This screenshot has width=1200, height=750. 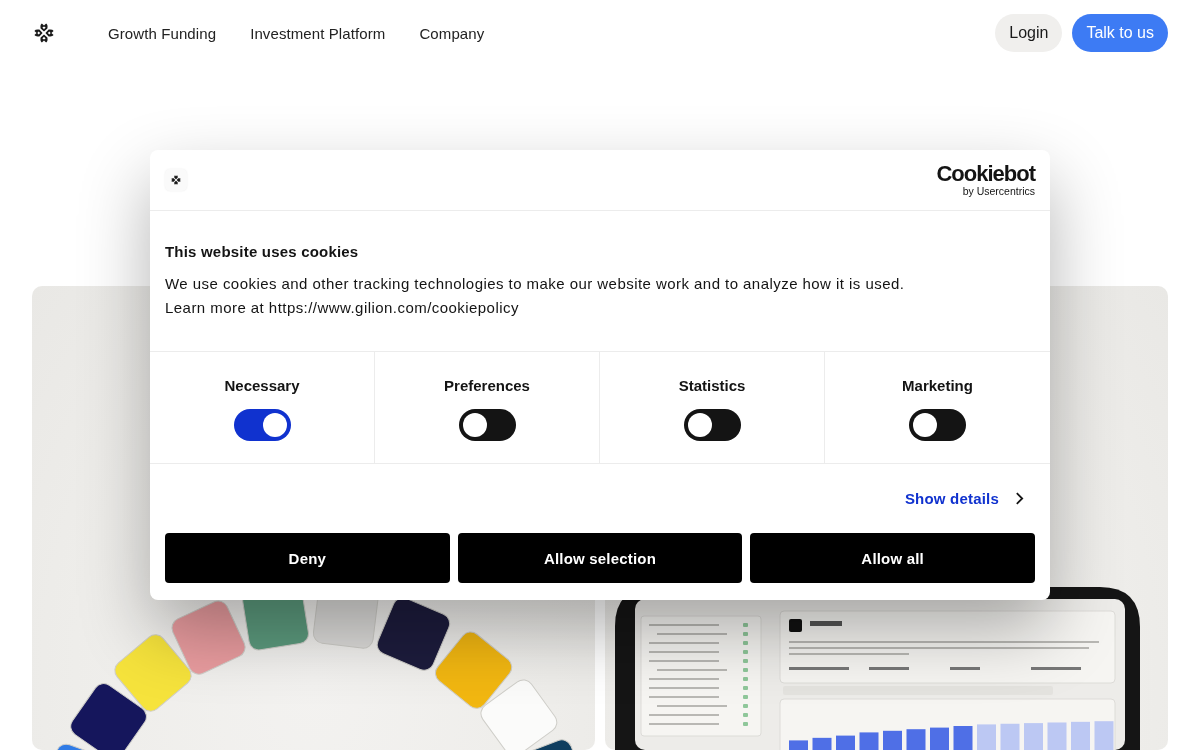 What do you see at coordinates (487, 386) in the screenshot?
I see `category-label: Preferences` at bounding box center [487, 386].